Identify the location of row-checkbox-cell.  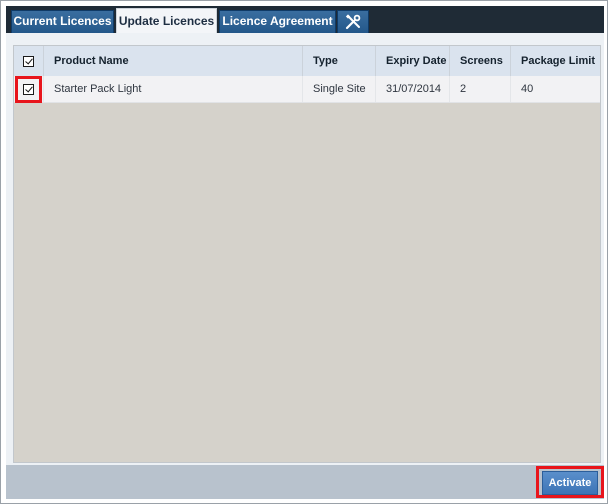
(29, 89).